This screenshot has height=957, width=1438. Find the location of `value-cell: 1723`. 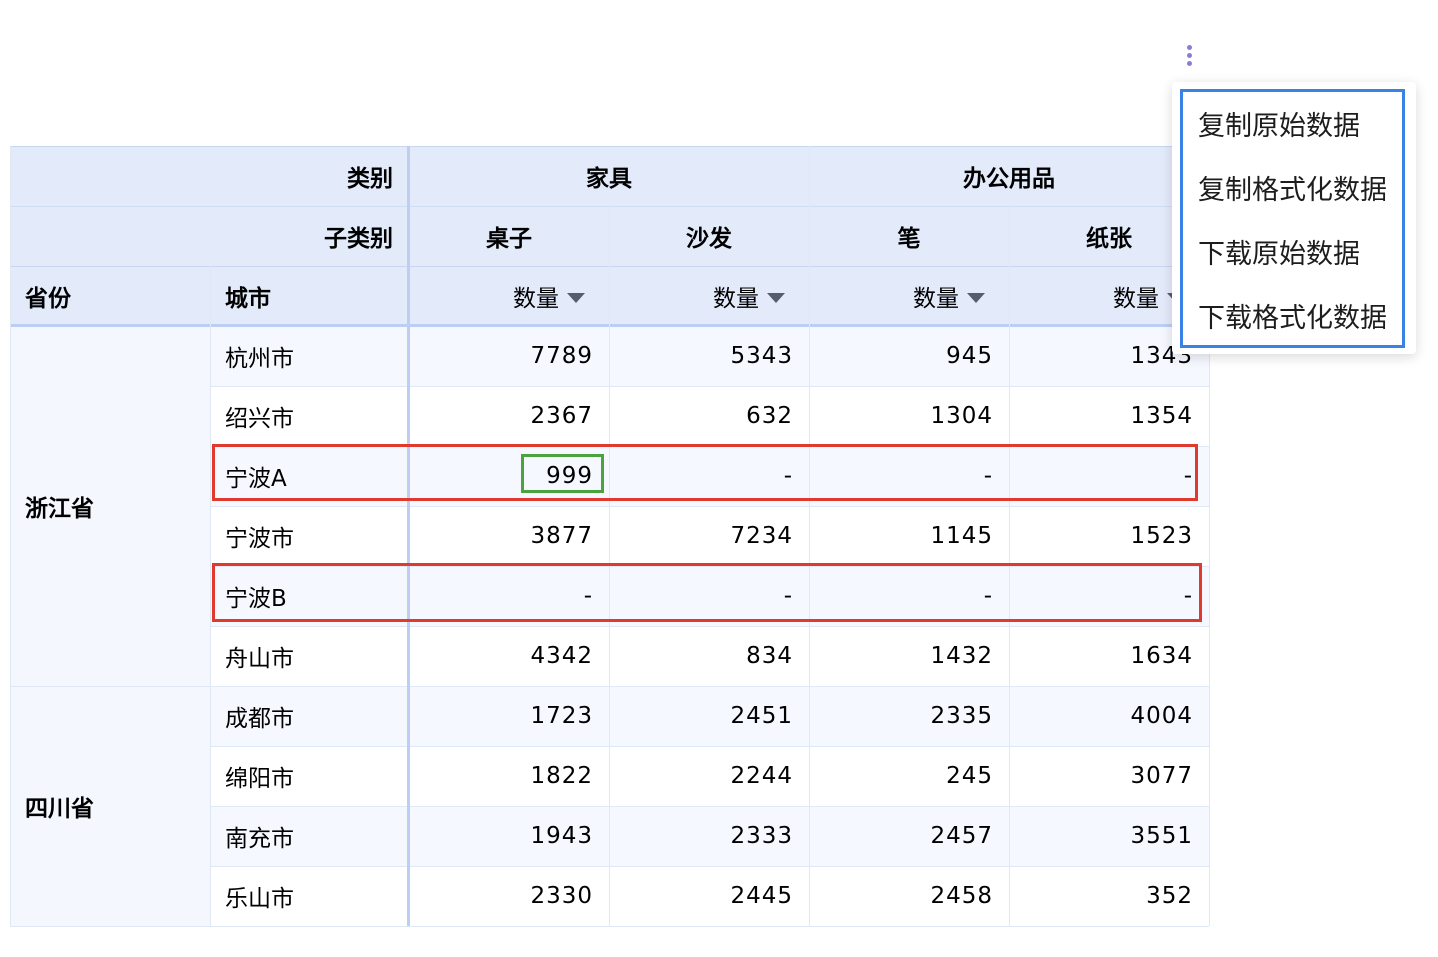

value-cell: 1723 is located at coordinates (509, 716).